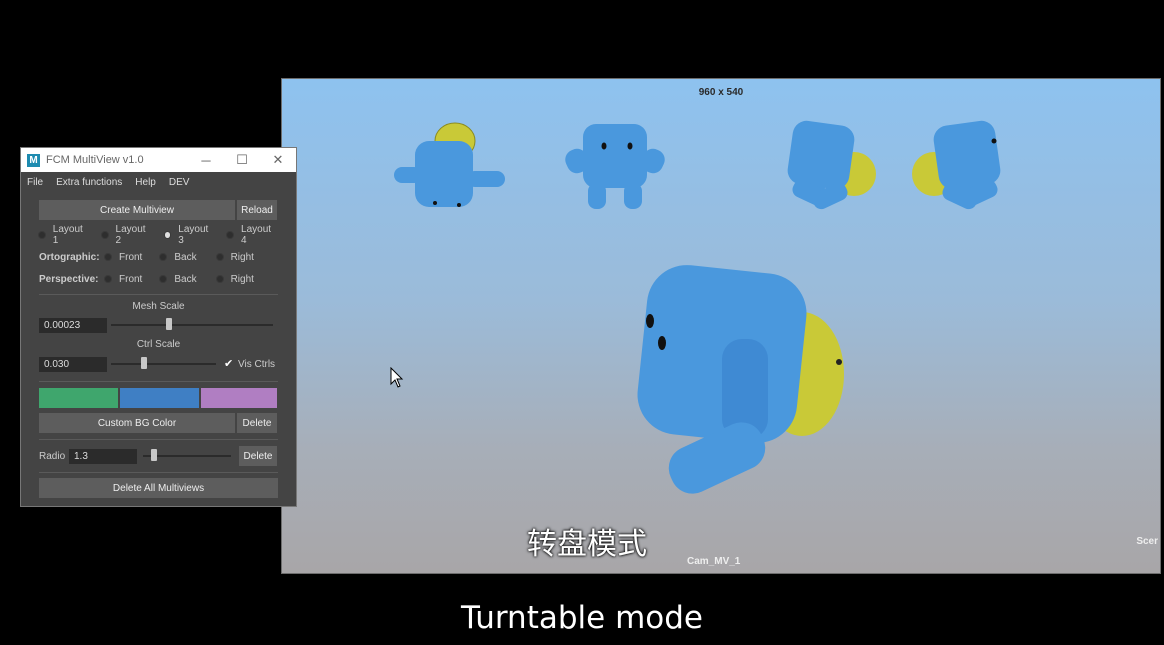  I want to click on ctrl-scale-slider, so click(163, 363).